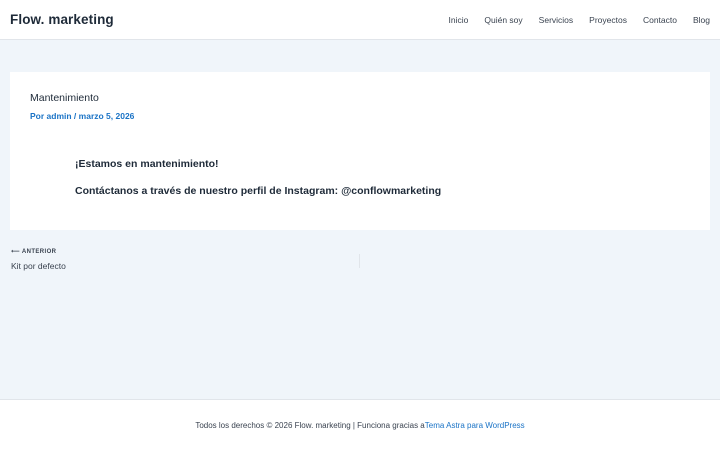 Image resolution: width=720 pixels, height=450 pixels. Describe the element at coordinates (62, 19) in the screenshot. I see `site-title-link: Flow. marketing` at that location.